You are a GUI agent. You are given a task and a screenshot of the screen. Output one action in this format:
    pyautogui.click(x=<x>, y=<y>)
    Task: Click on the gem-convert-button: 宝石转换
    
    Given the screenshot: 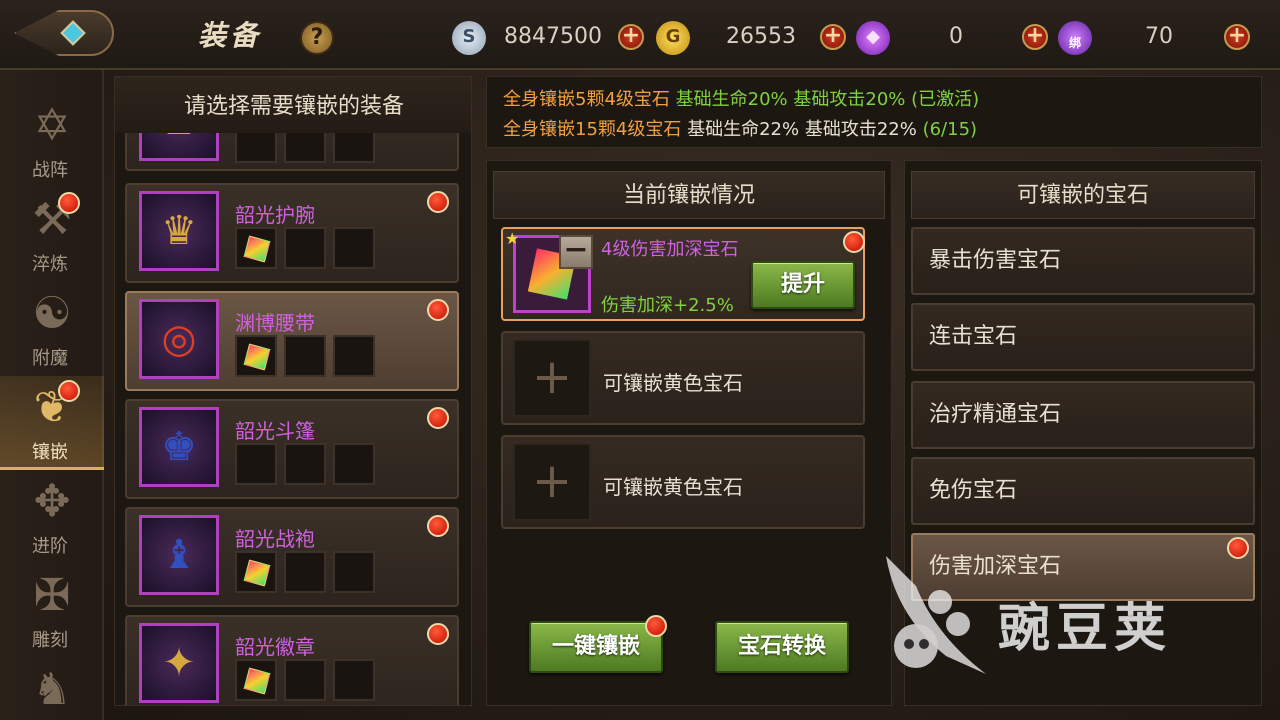 What is the action you would take?
    pyautogui.click(x=782, y=647)
    